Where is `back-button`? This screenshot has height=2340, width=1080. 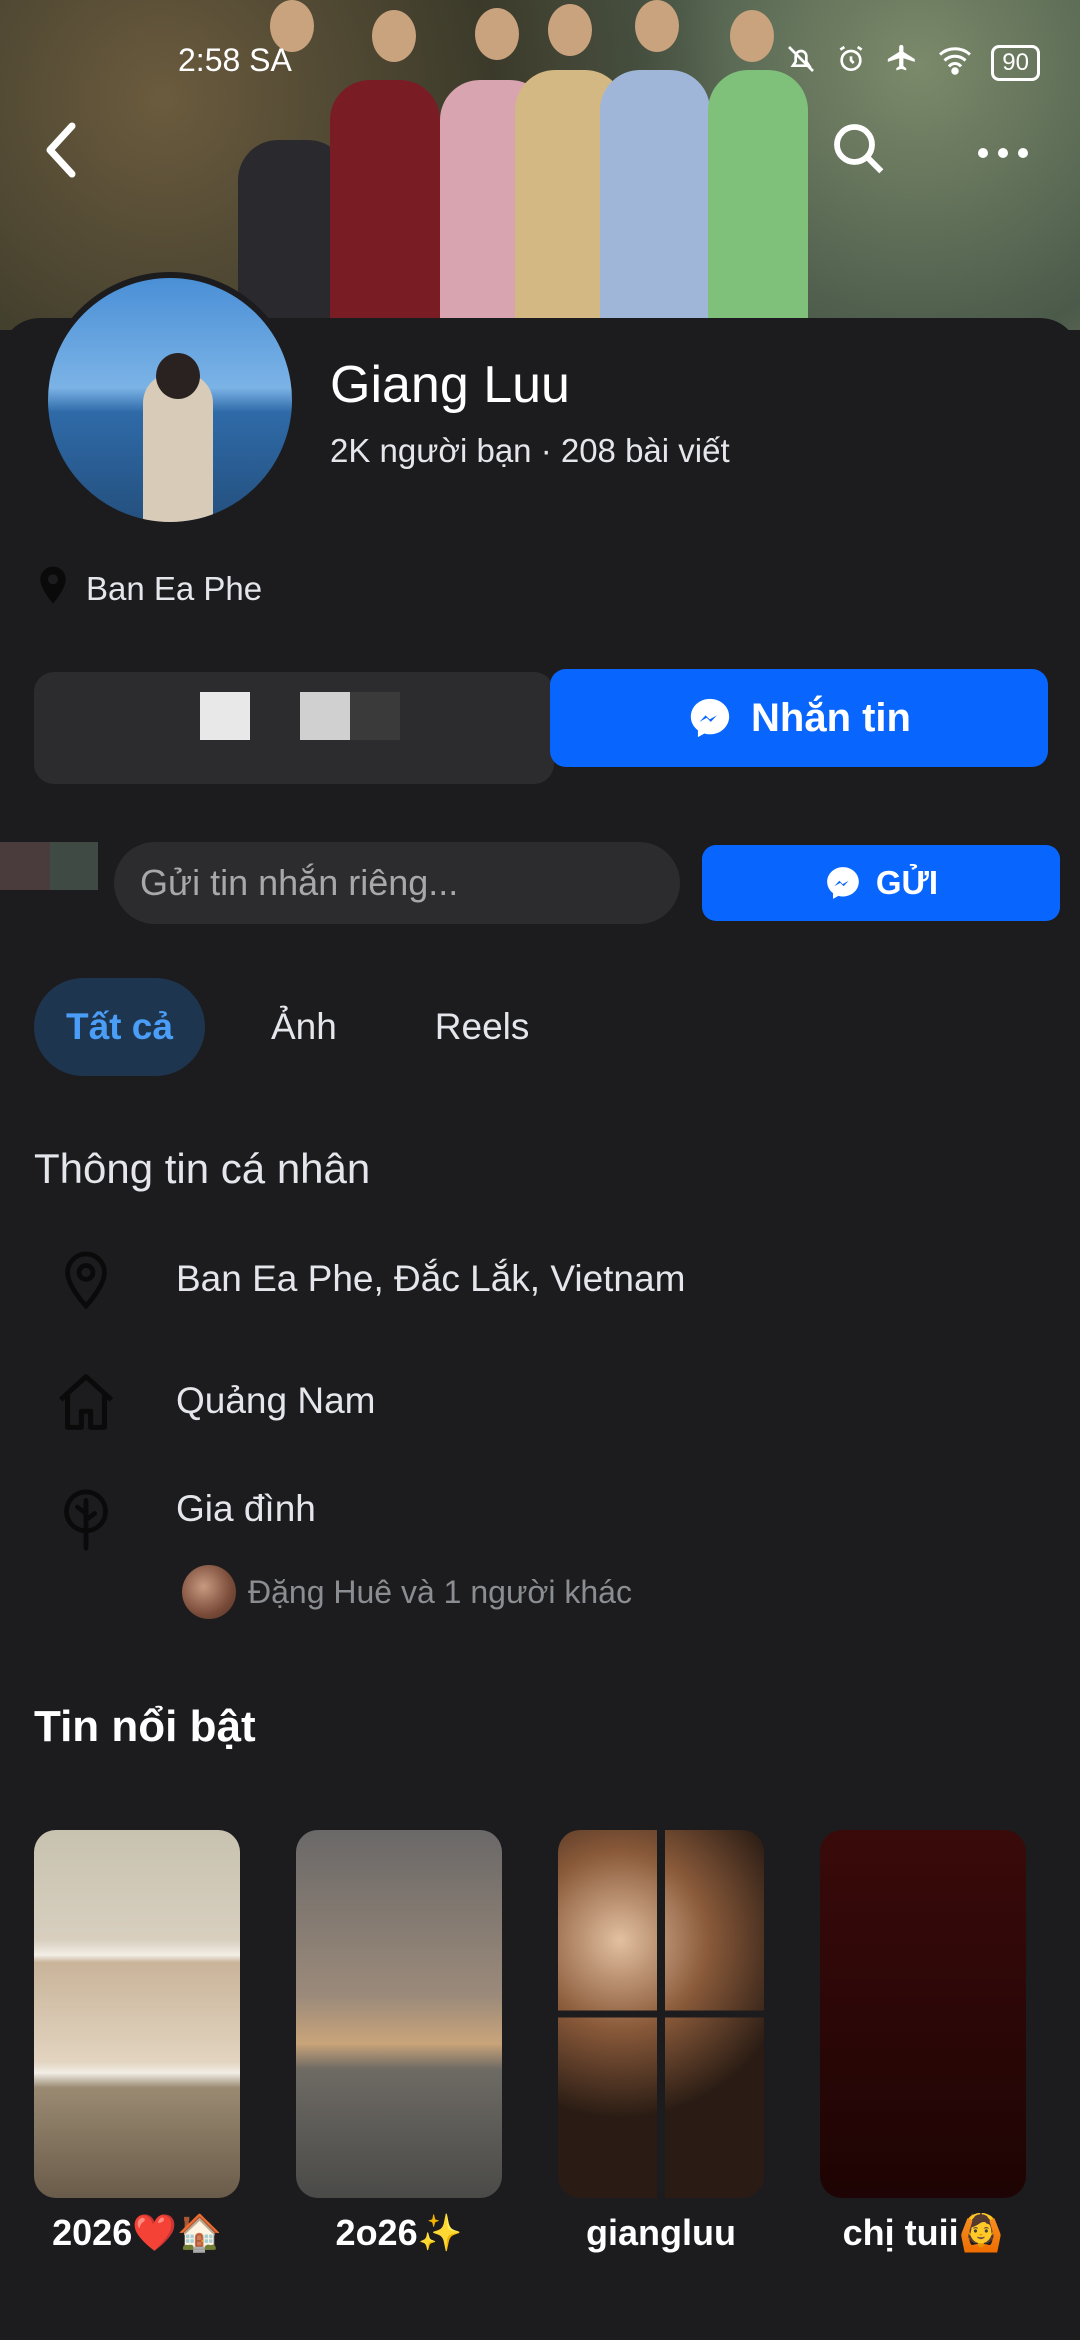
back-button is located at coordinates (67, 150).